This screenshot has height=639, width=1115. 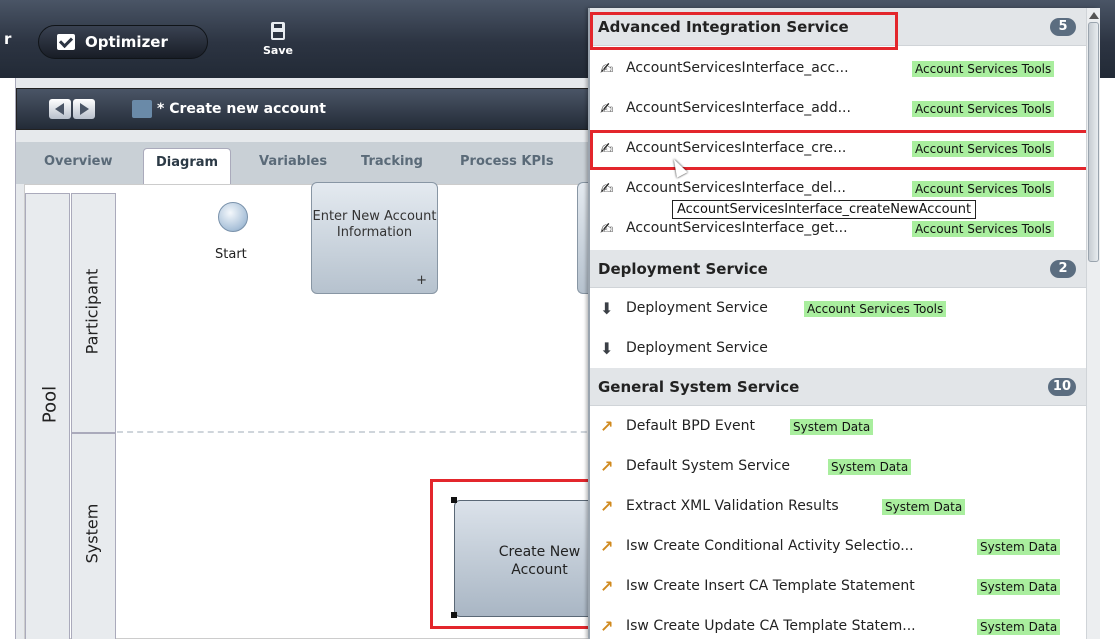 I want to click on section-count-badge: 10, so click(x=1061, y=387).